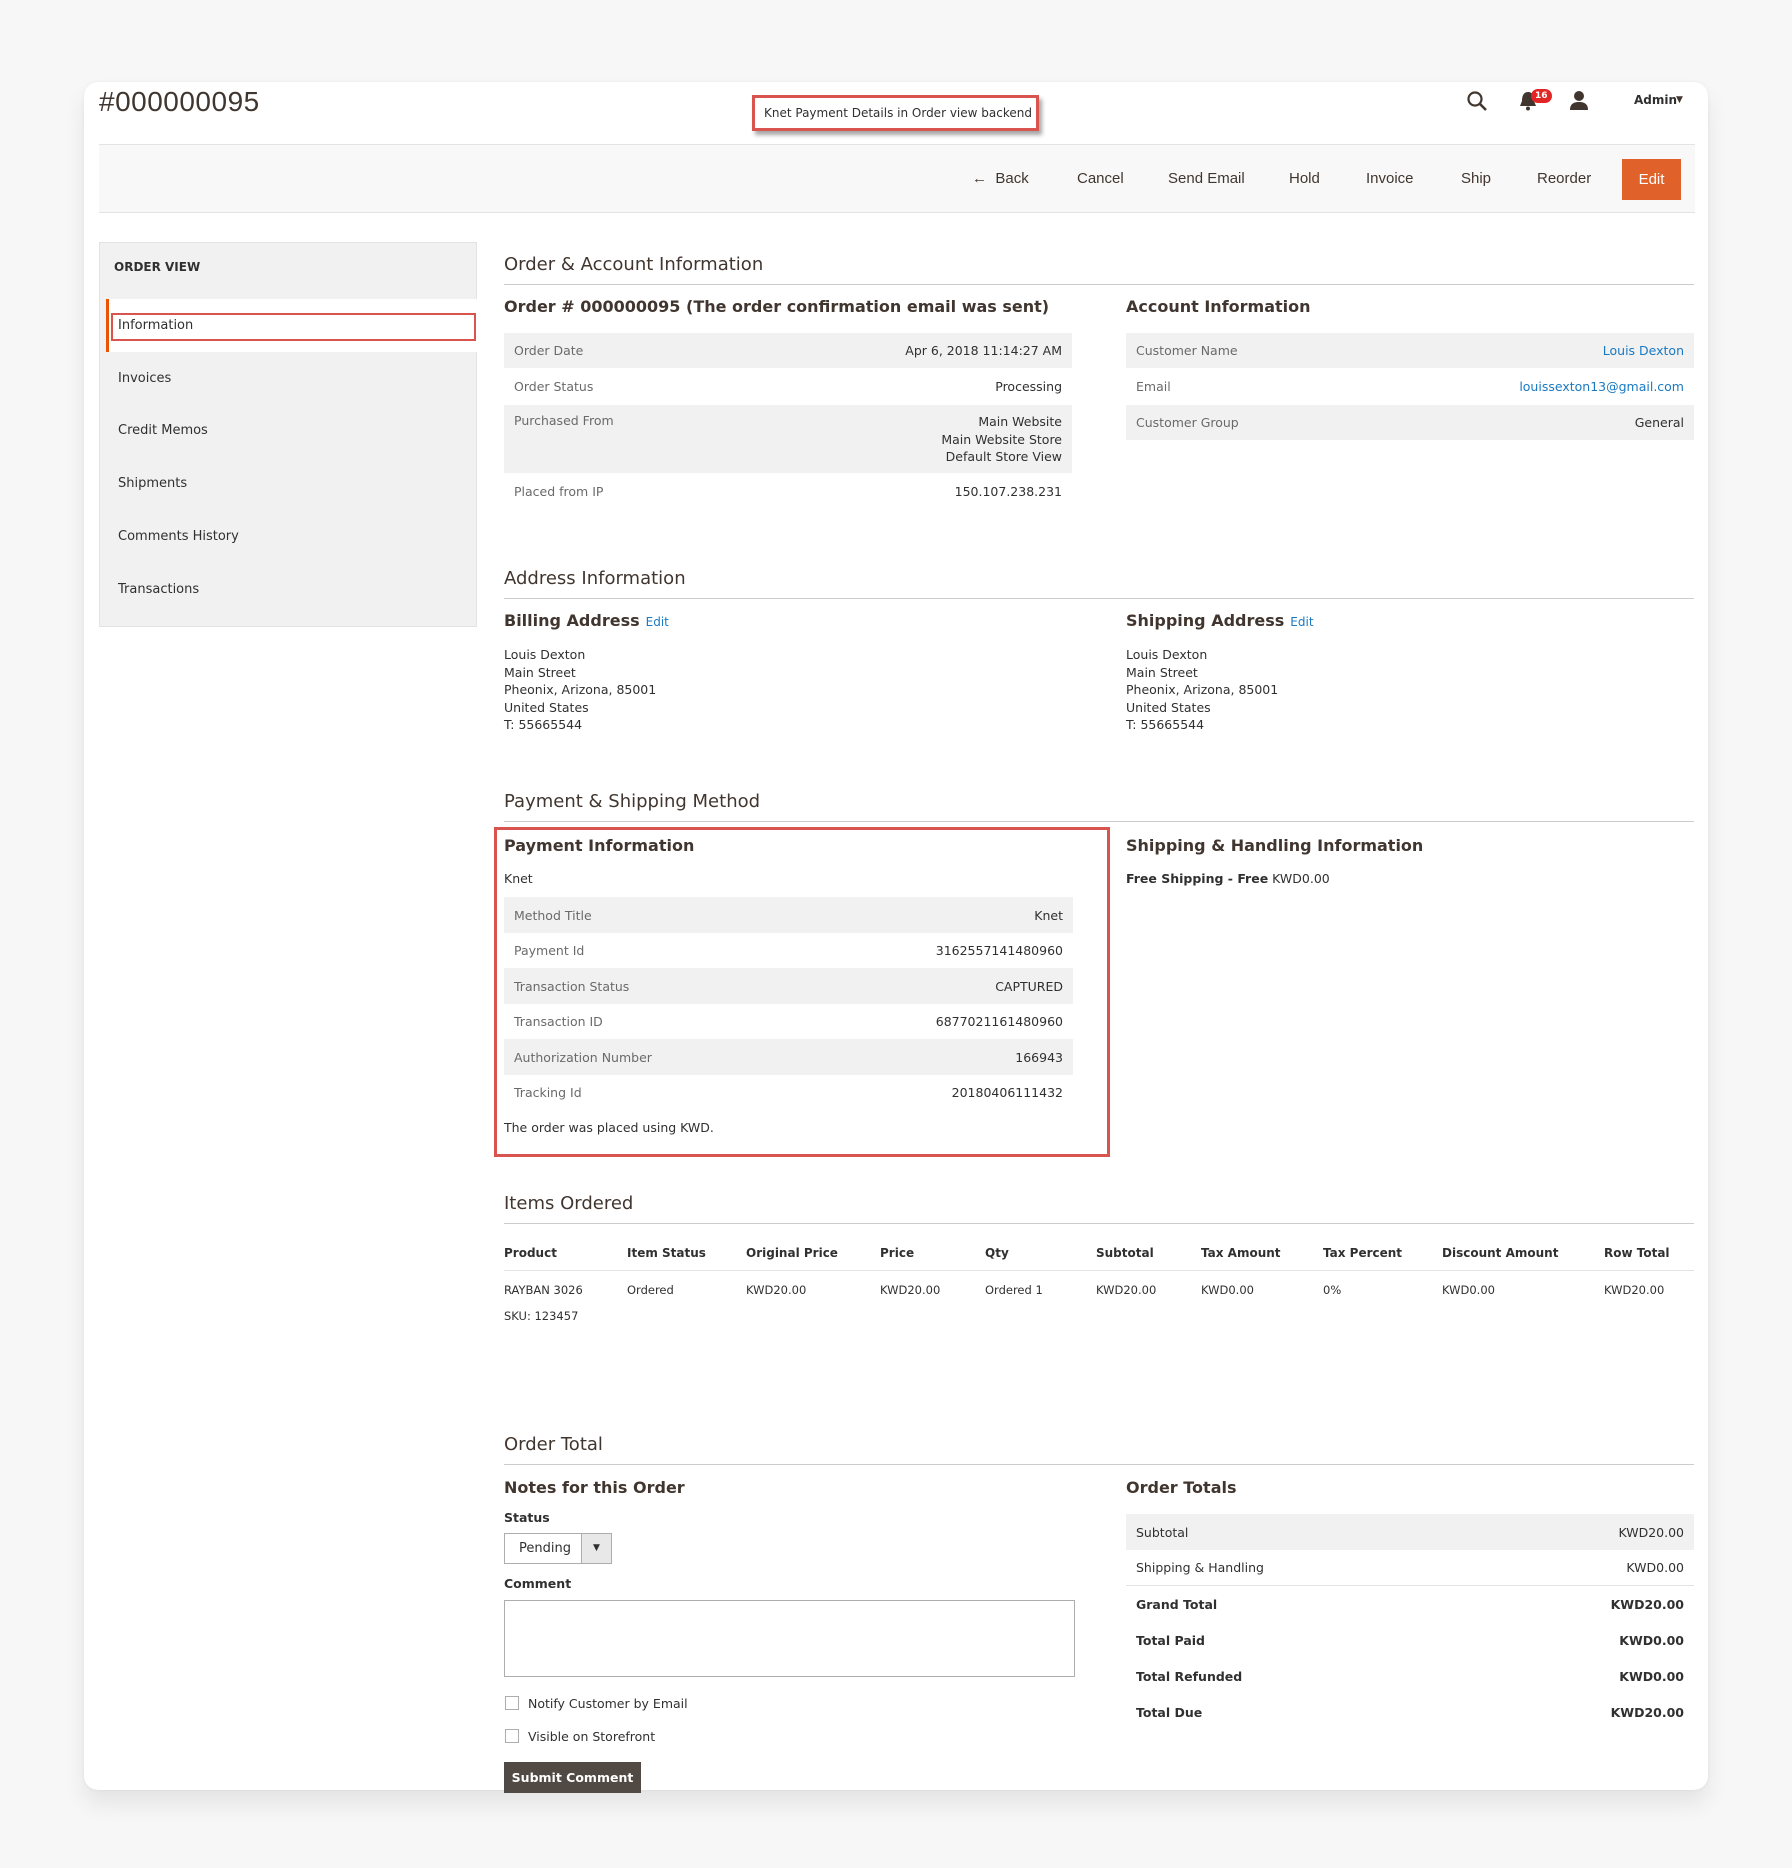 The width and height of the screenshot is (1792, 1868). What do you see at coordinates (1651, 179) in the screenshot?
I see `edit-button: Edit` at bounding box center [1651, 179].